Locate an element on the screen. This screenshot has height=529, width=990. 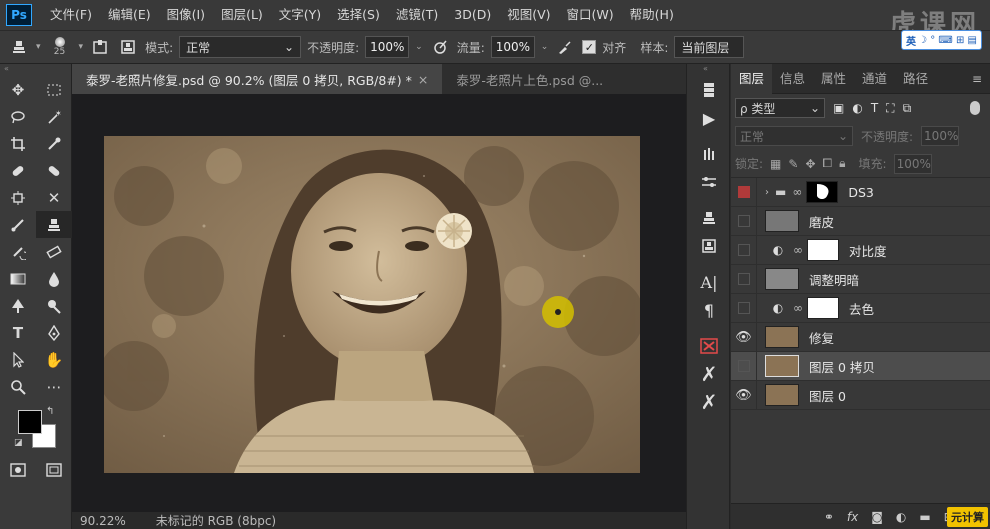
layer-row: ◐ ∞ 对比度 is located at coordinates (860, 250).